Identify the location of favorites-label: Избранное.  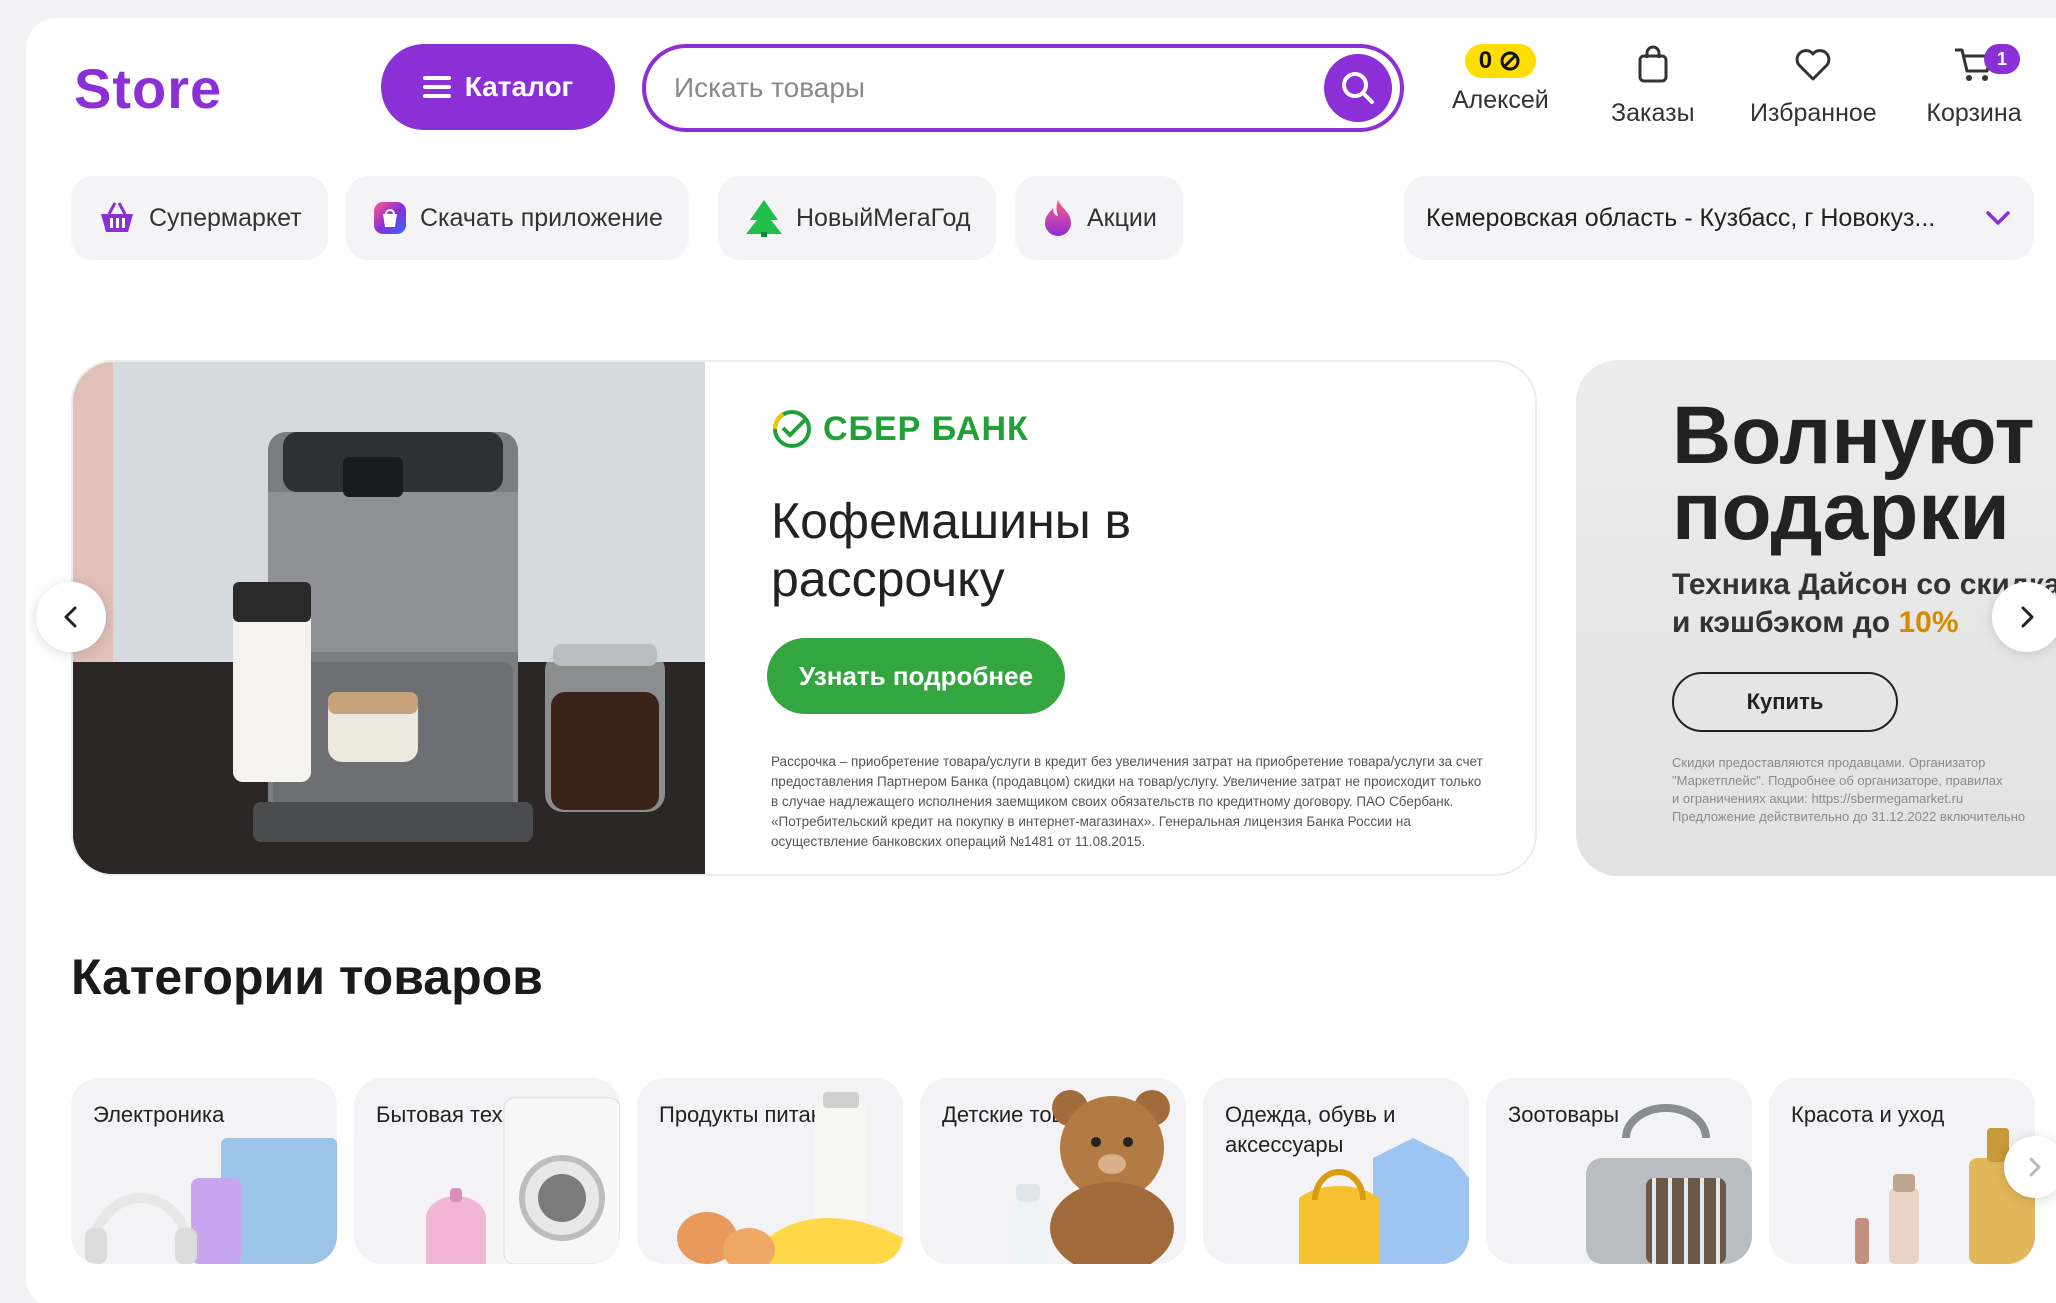
(1813, 113).